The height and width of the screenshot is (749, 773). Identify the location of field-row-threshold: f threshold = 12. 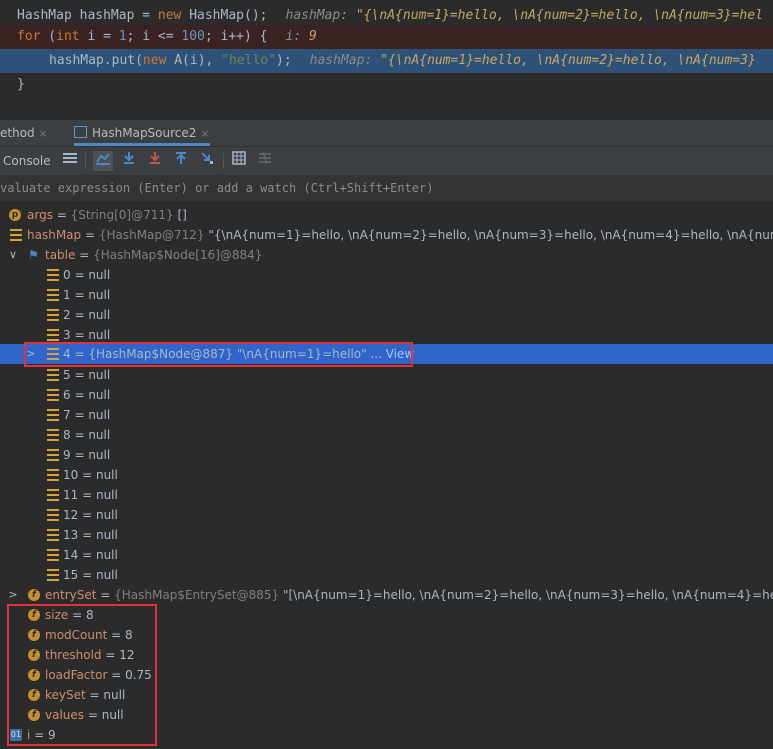
(386, 655).